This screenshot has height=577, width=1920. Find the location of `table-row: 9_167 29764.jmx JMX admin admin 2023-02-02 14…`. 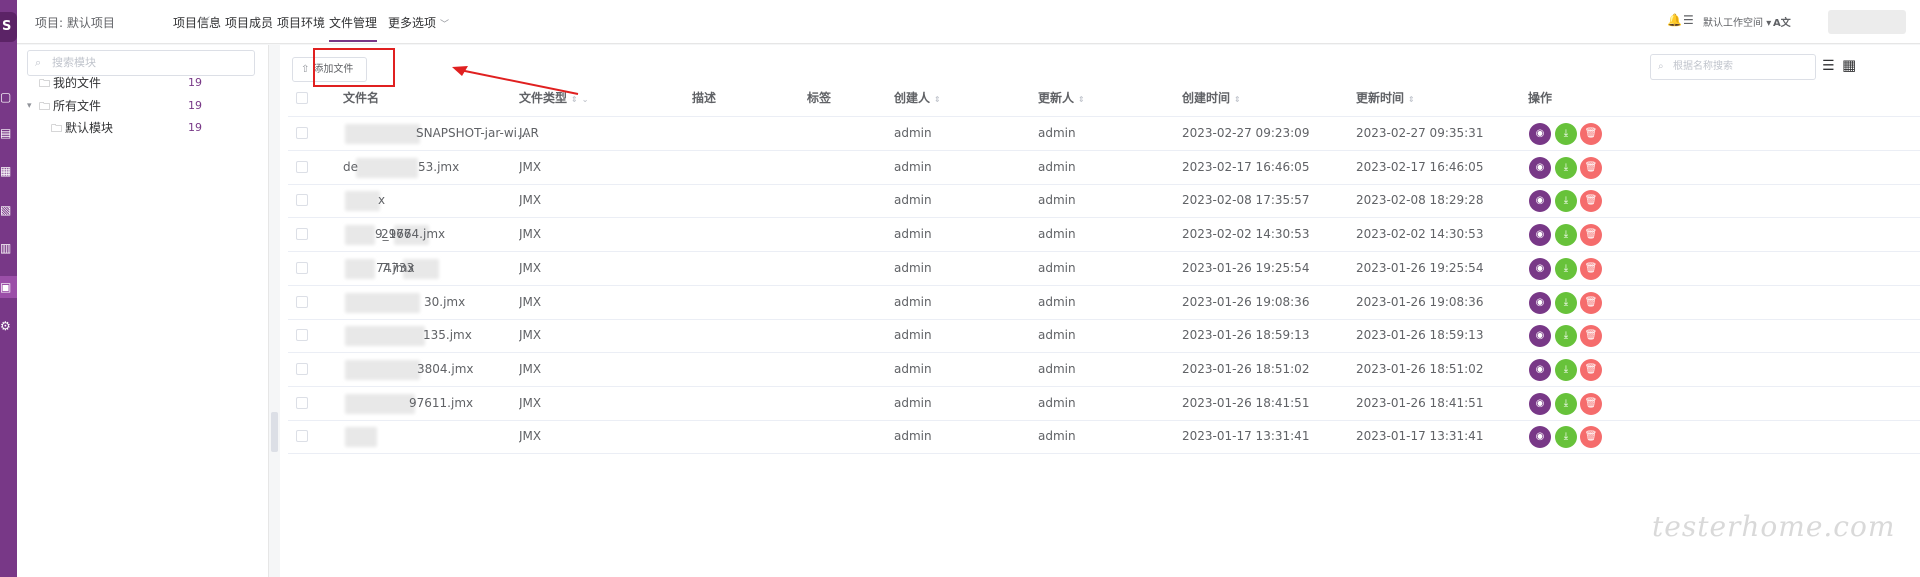

table-row: 9_167 29764.jmx JMX admin admin 2023-02-02 14… is located at coordinates (1104, 235).